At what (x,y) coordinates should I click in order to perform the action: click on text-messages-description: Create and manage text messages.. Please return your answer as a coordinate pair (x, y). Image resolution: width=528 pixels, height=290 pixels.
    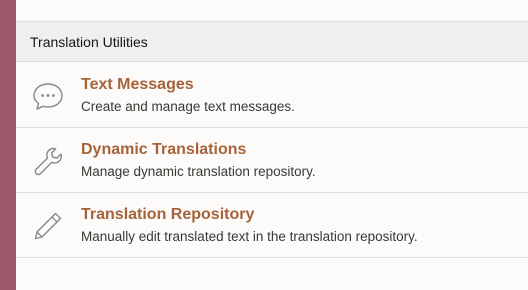
    Looking at the image, I should click on (188, 106).